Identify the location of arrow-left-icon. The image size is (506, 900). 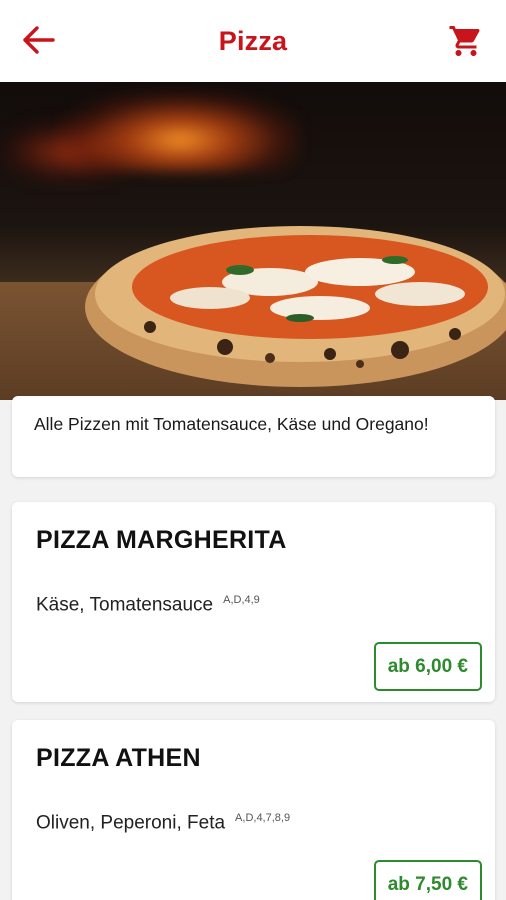
(39, 40).